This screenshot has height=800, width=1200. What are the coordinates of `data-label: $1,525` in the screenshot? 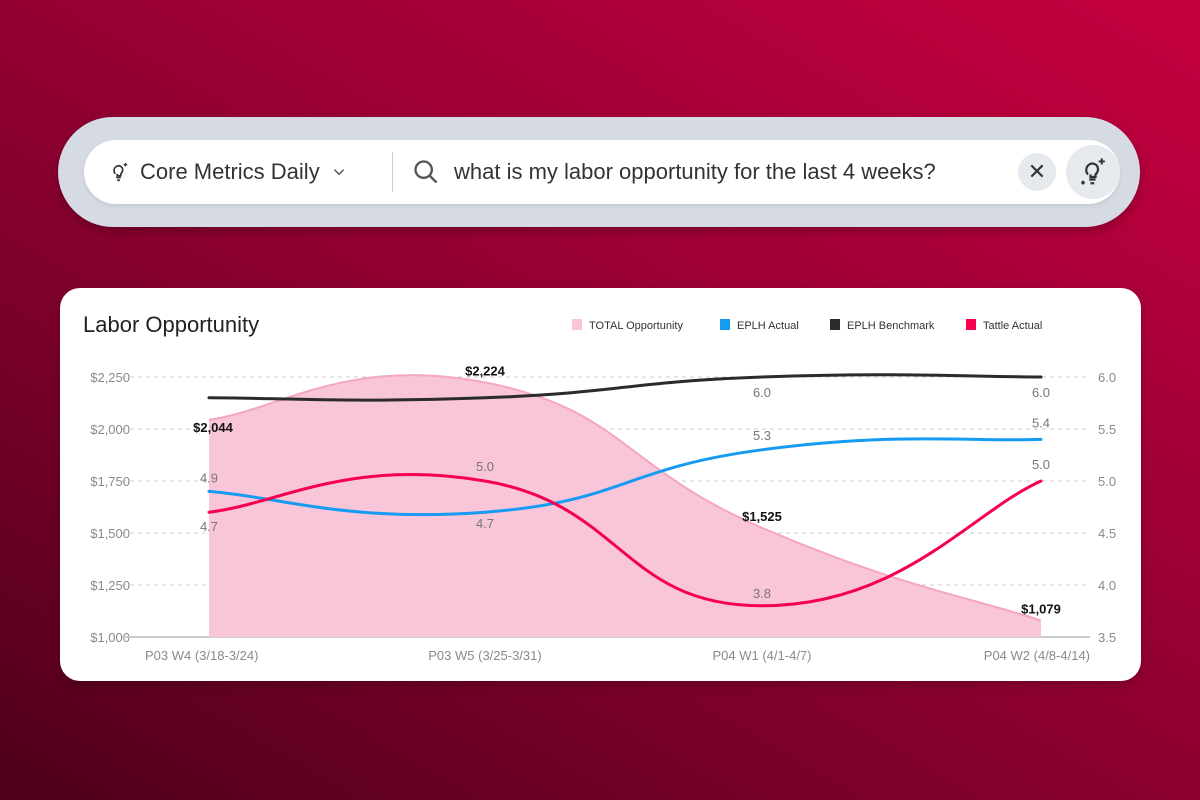 It's located at (762, 516).